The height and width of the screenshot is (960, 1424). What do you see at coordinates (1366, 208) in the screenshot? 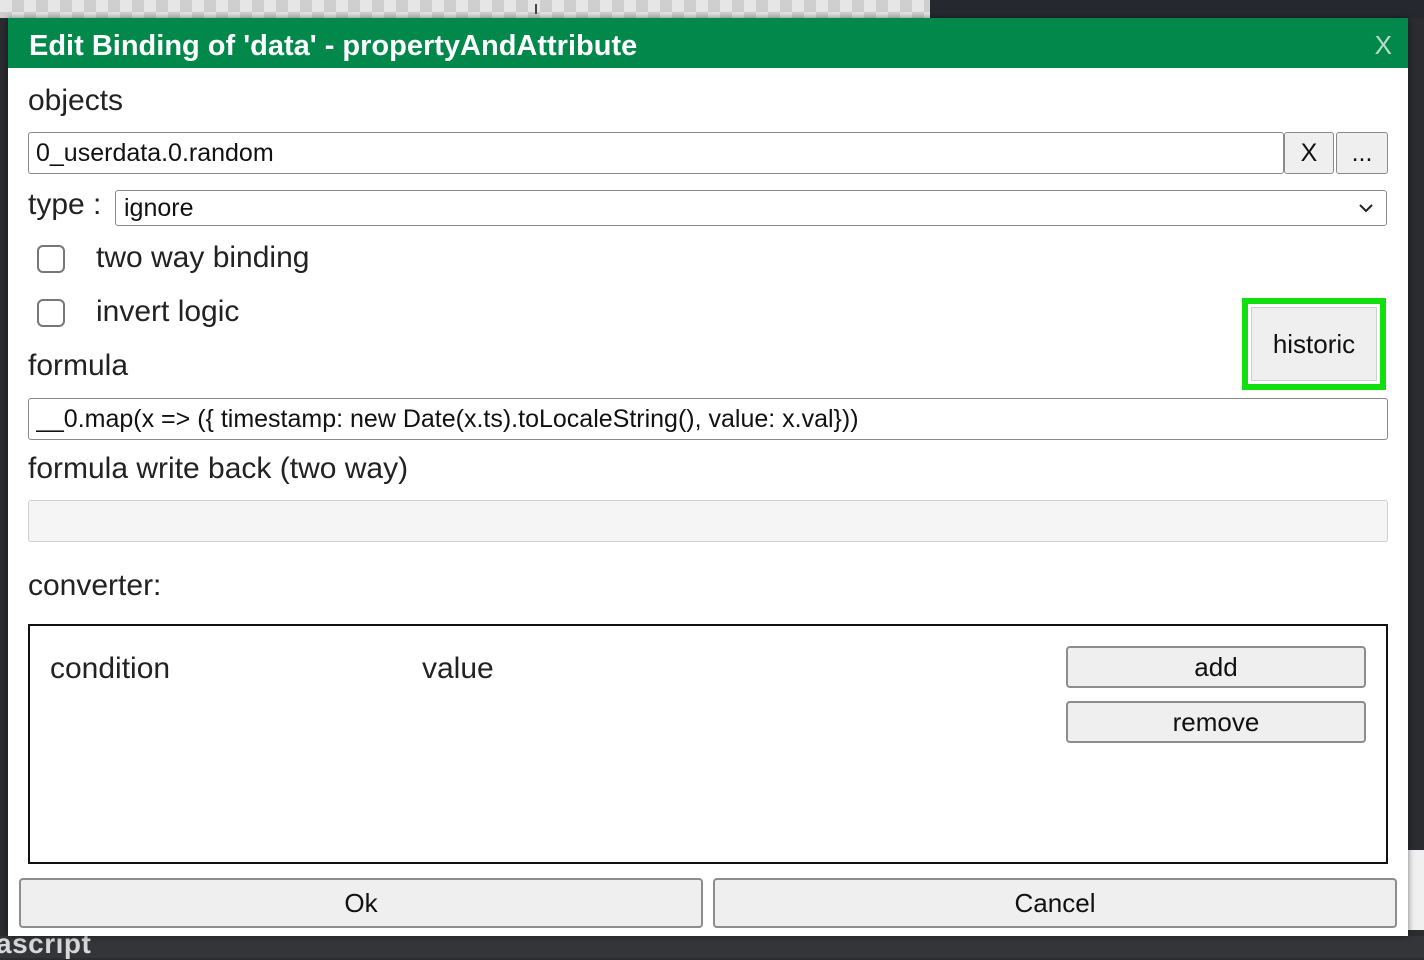
I see `chevron-down-icon` at bounding box center [1366, 208].